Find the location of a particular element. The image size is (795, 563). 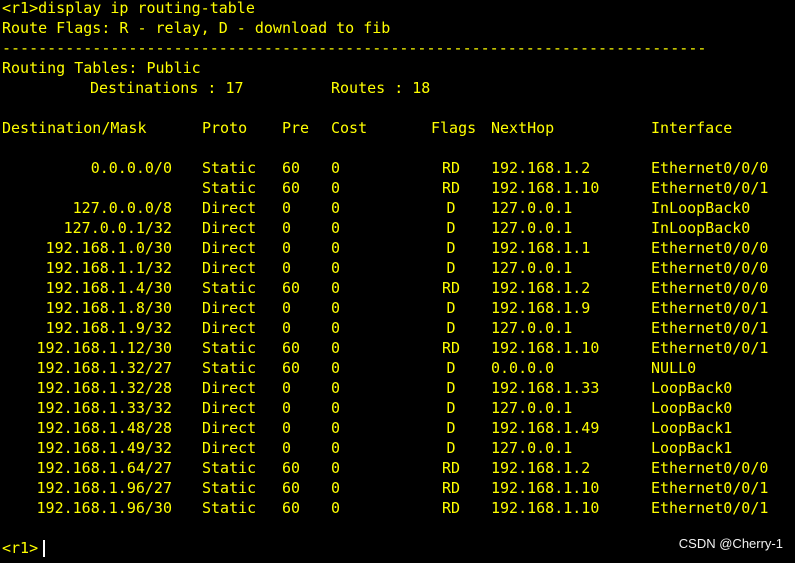

routes-count: Routes : 18 is located at coordinates (381, 88).